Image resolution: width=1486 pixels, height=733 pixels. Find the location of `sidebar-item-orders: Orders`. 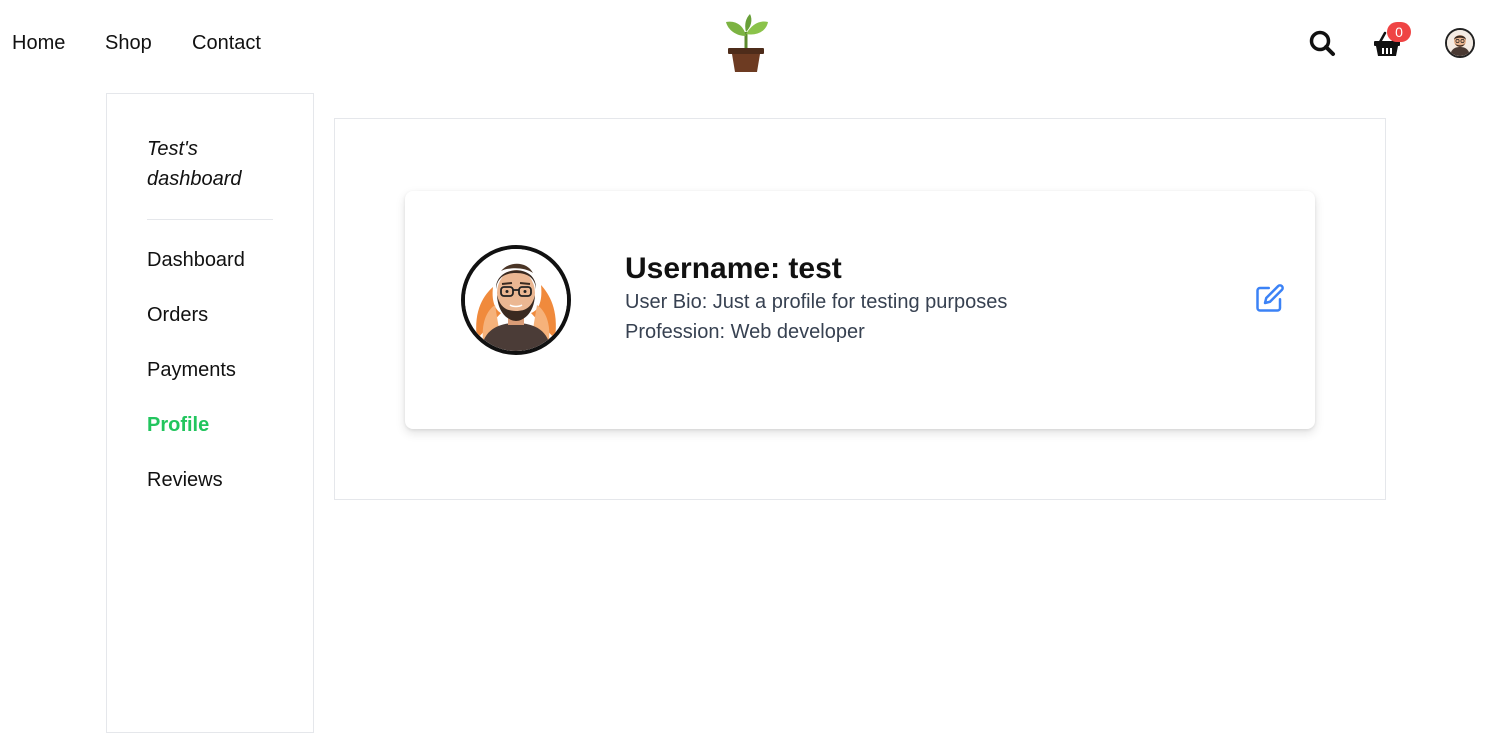

sidebar-item-orders: Orders is located at coordinates (177, 315).